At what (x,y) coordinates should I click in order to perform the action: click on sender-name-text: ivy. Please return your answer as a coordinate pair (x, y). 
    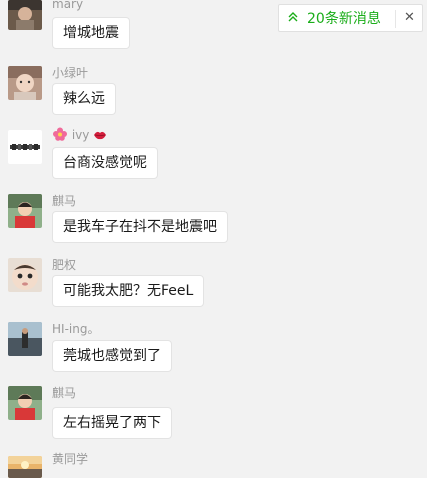
    Looking at the image, I should click on (80, 135).